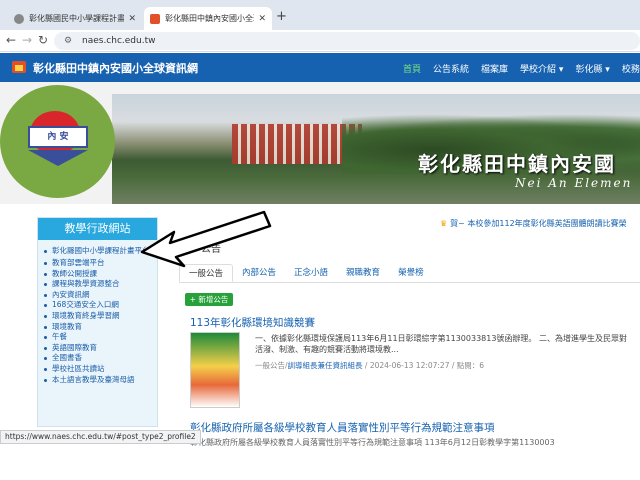  What do you see at coordinates (206, 239) in the screenshot?
I see `pointer-arrow-icon` at bounding box center [206, 239].